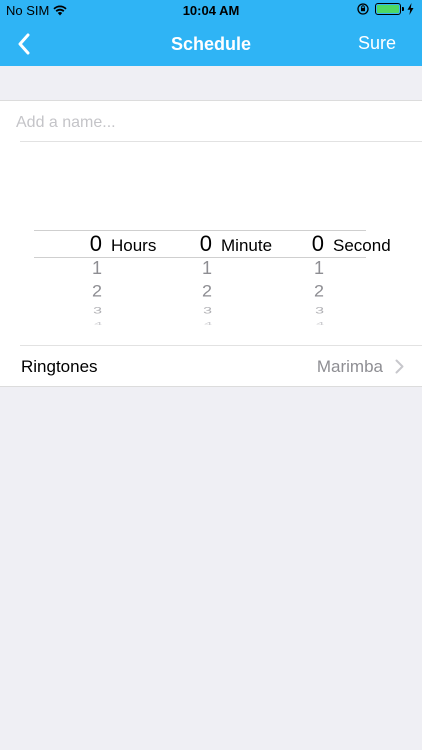  Describe the element at coordinates (211, 44) in the screenshot. I see `navigation-bar: Schedule Sure` at that location.